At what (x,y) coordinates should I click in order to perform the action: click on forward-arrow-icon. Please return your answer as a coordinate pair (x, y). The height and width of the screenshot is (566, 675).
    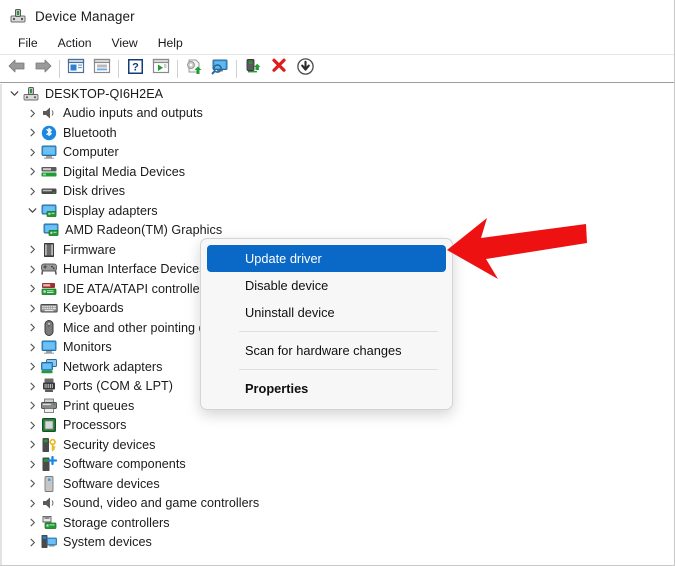
    Looking at the image, I should click on (43, 68).